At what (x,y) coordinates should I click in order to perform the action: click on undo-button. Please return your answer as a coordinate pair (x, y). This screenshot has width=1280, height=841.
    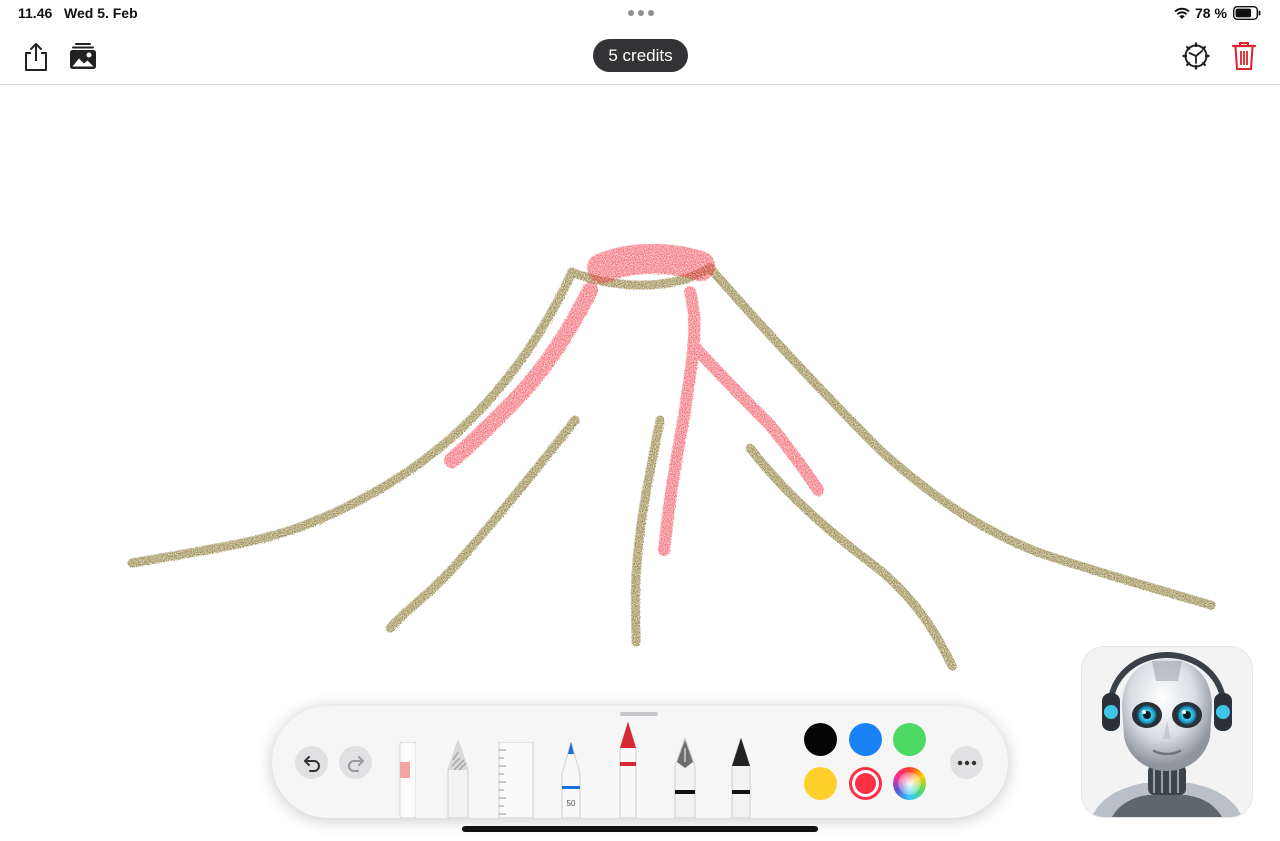
    Looking at the image, I should click on (311, 762).